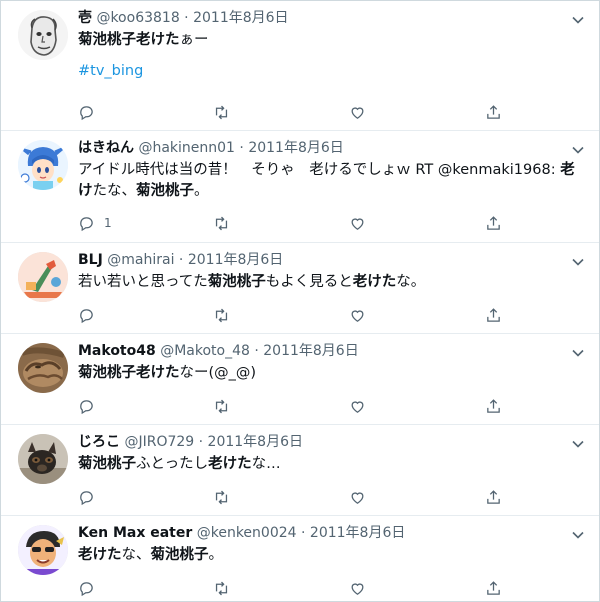  I want to click on tweet-header: はきねん @hakinenn01 · 2011年8月6日, so click(331, 148).